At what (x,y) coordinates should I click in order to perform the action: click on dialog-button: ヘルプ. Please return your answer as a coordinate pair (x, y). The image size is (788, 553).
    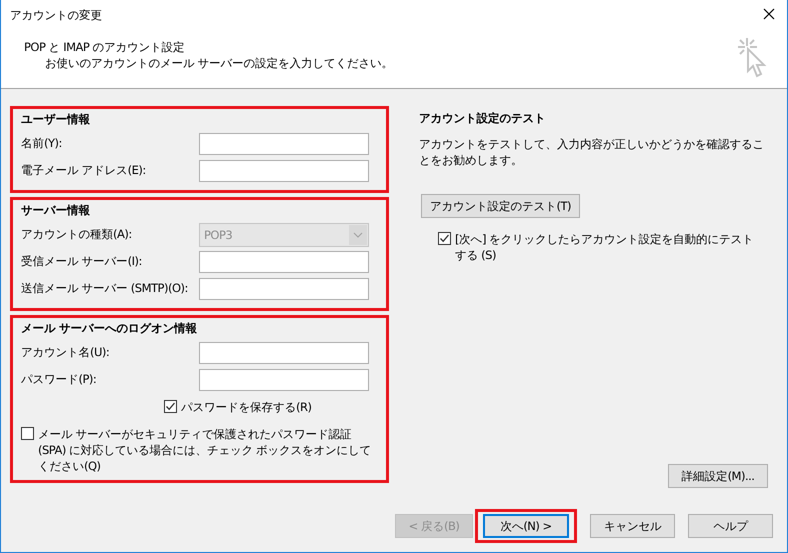
    Looking at the image, I should click on (730, 526).